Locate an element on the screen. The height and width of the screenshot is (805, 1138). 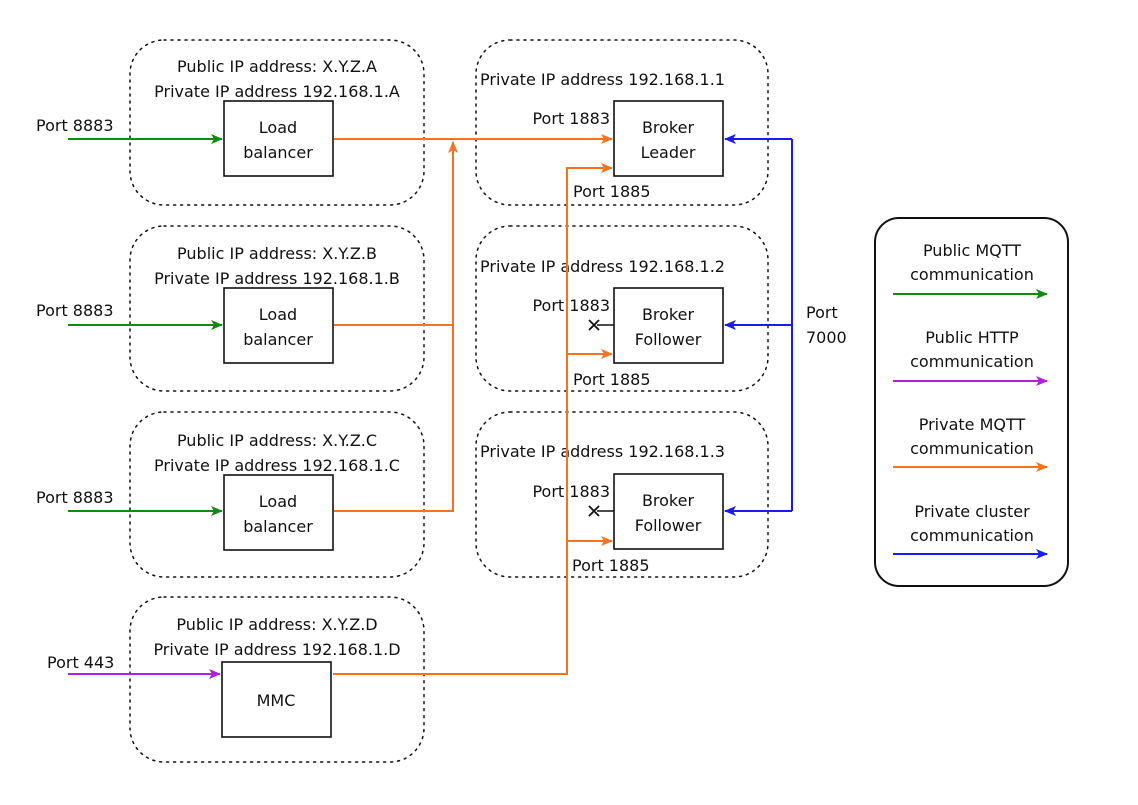
cluster-port-label-line1: Port is located at coordinates (822, 312).